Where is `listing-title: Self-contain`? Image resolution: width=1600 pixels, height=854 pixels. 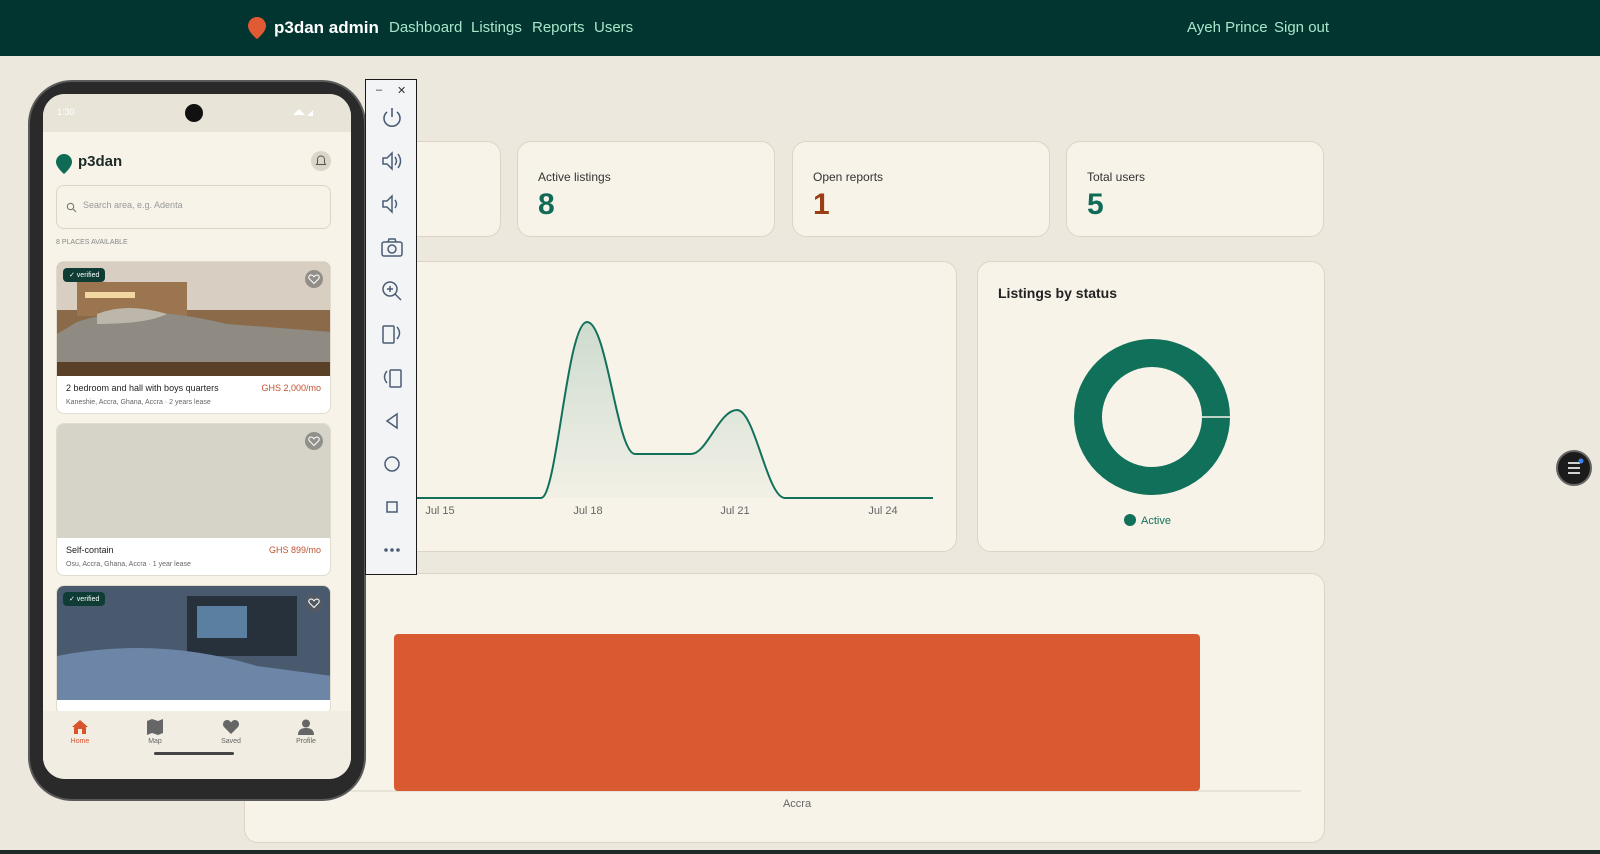
listing-title: Self-contain is located at coordinates (90, 550).